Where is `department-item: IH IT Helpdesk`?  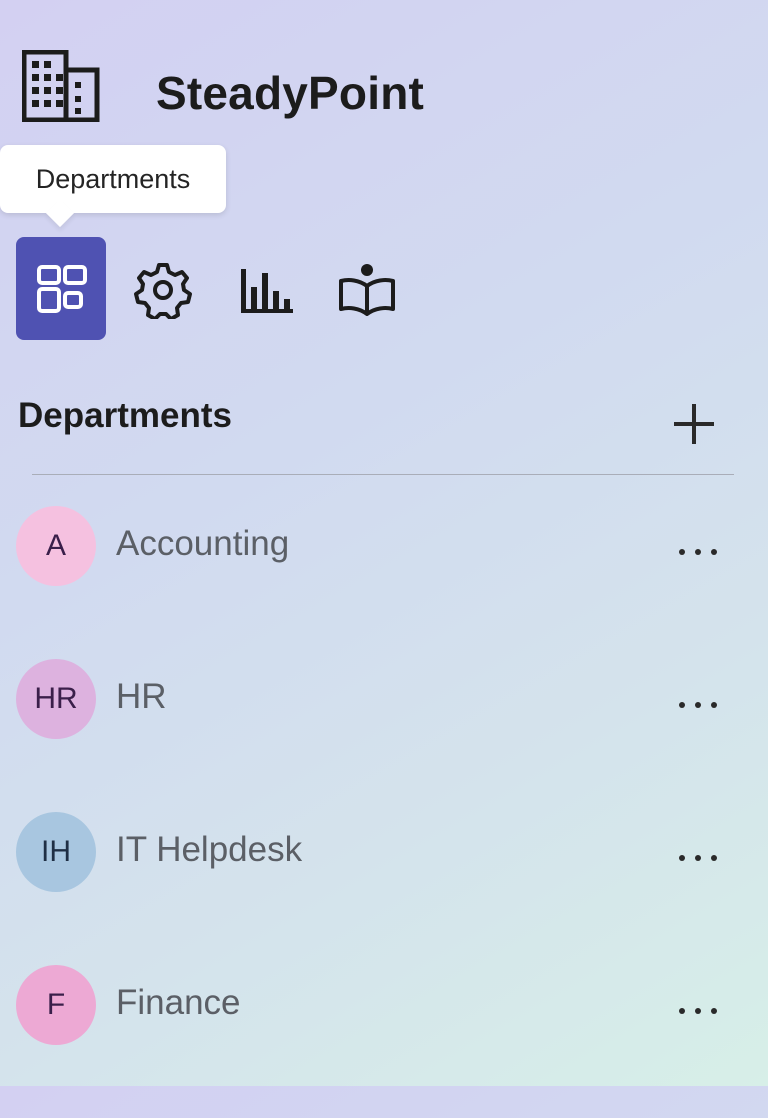 department-item: IH IT Helpdesk is located at coordinates (375, 888).